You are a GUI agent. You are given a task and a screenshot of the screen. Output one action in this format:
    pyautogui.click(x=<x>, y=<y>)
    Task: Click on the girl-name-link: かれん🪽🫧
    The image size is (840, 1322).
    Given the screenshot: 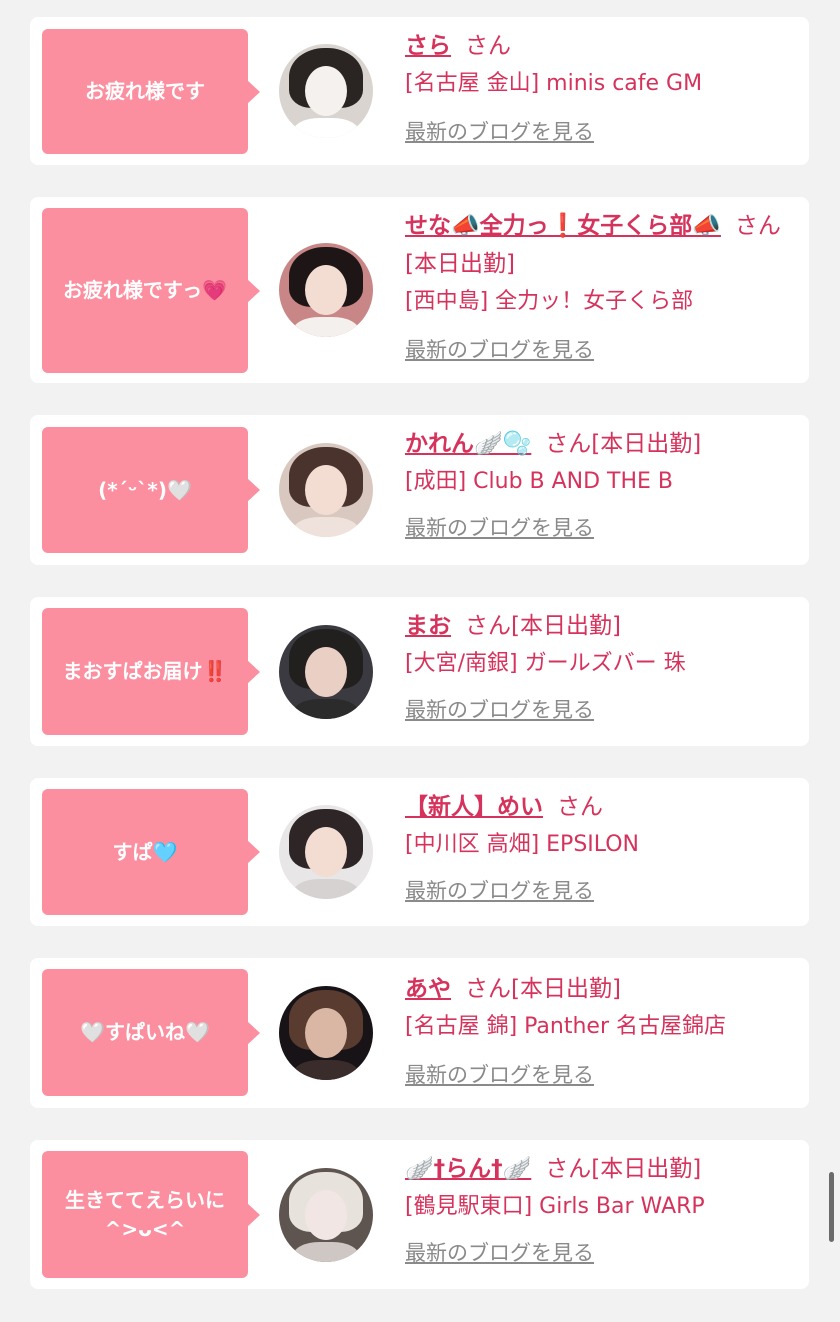 What is the action you would take?
    pyautogui.click(x=468, y=444)
    